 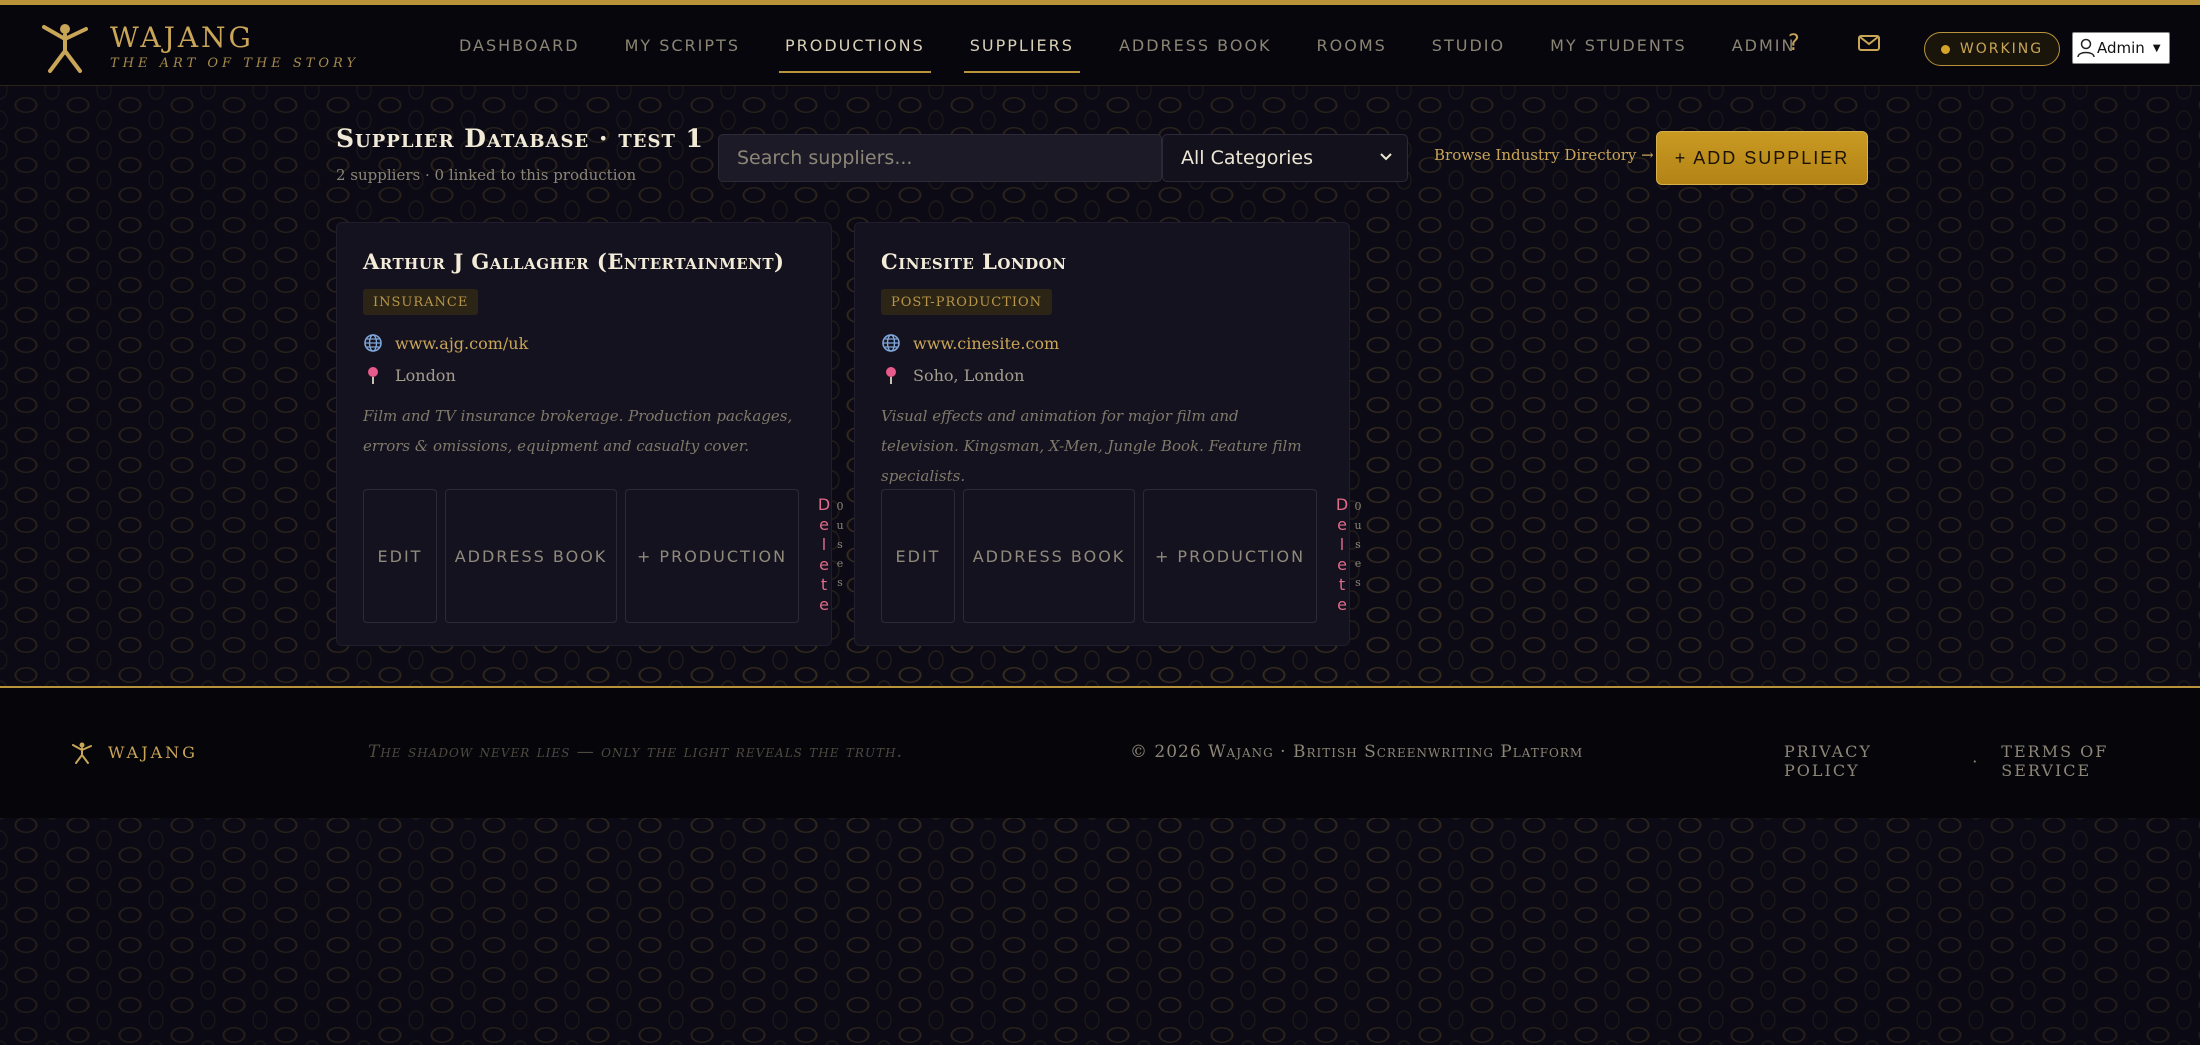 What do you see at coordinates (1247, 158) in the screenshot?
I see `category-selected-value: All Categories` at bounding box center [1247, 158].